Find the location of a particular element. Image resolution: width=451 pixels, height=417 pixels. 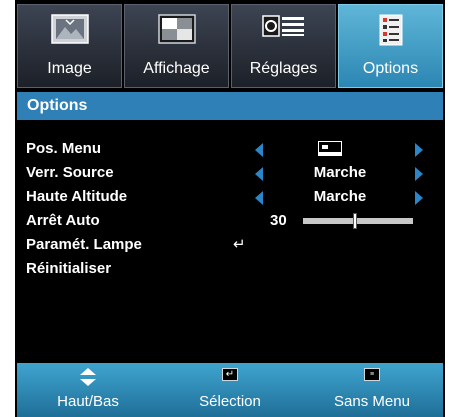

verr-source-label: Verr. Source is located at coordinates (70, 172).